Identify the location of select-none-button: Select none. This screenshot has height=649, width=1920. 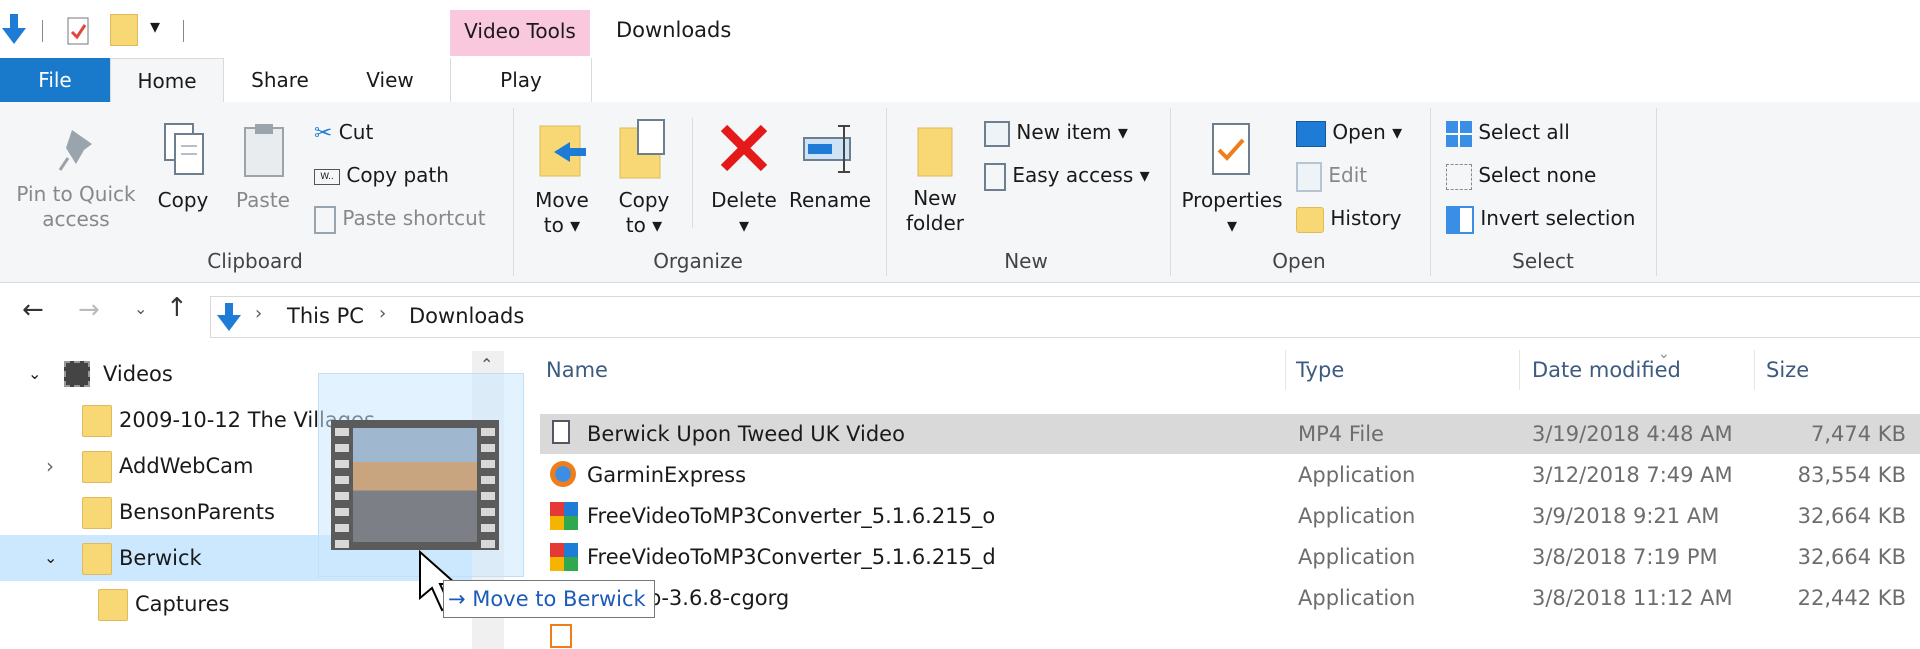
(1521, 175).